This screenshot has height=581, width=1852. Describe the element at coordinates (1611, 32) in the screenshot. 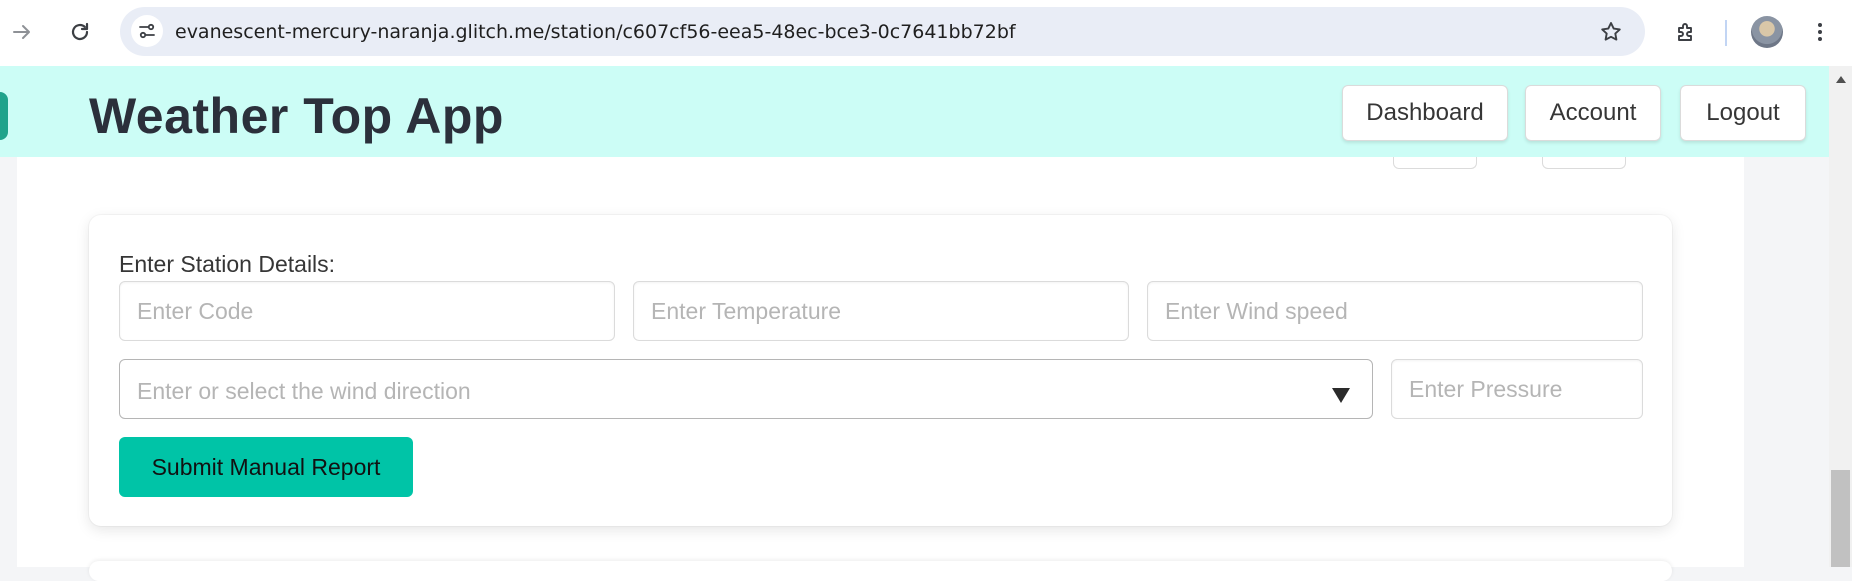

I see `bookmark-star-icon` at that location.